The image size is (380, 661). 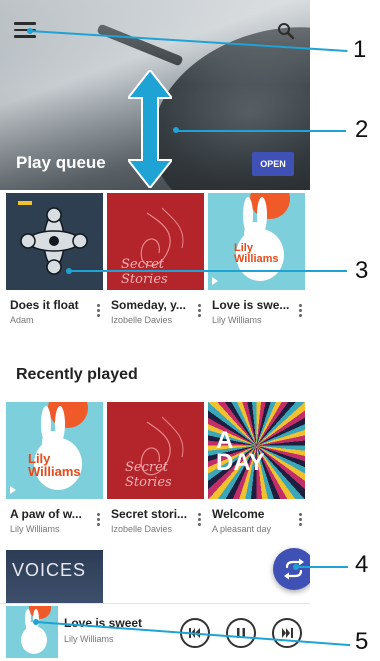 What do you see at coordinates (49, 570) in the screenshot?
I see `album-art-text: VOICES` at bounding box center [49, 570].